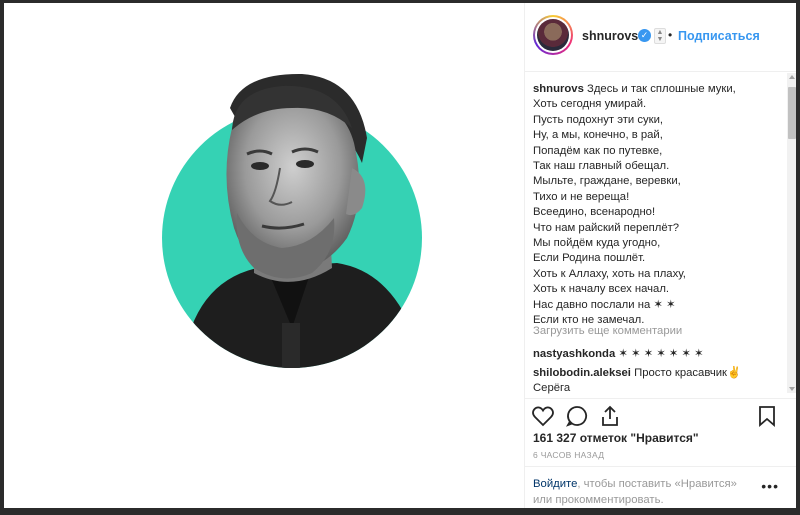 Image resolution: width=800 pixels, height=515 pixels. What do you see at coordinates (597, 243) in the screenshot?
I see `caption-line: Мы пойдём куда угодно,` at bounding box center [597, 243].